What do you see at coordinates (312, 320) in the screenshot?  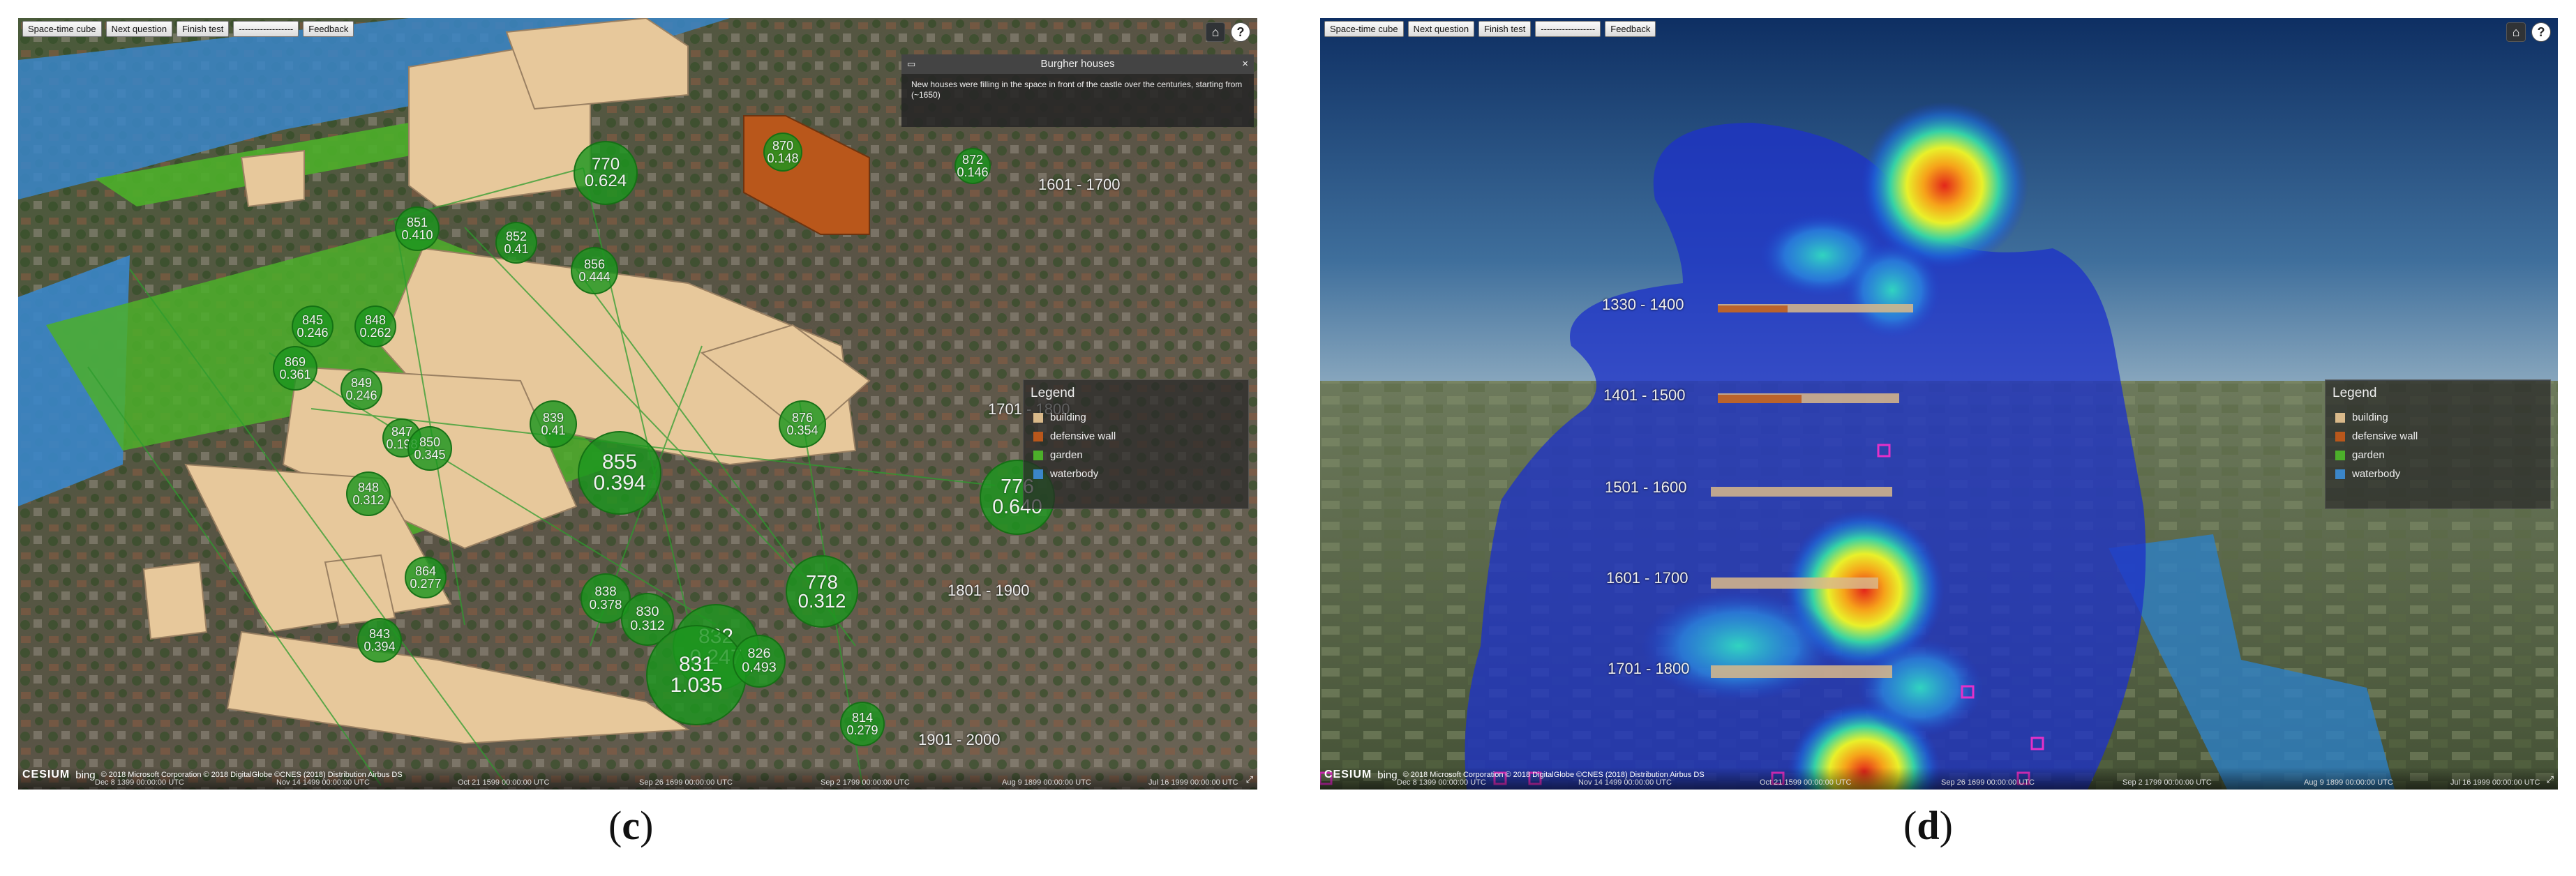 I see `bubble-count: 845` at bounding box center [312, 320].